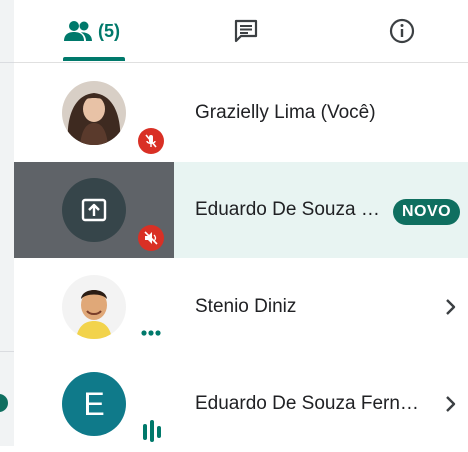 Image resolution: width=468 pixels, height=452 pixels. Describe the element at coordinates (152, 431) in the screenshot. I see `speaking-indicator-icon` at that location.